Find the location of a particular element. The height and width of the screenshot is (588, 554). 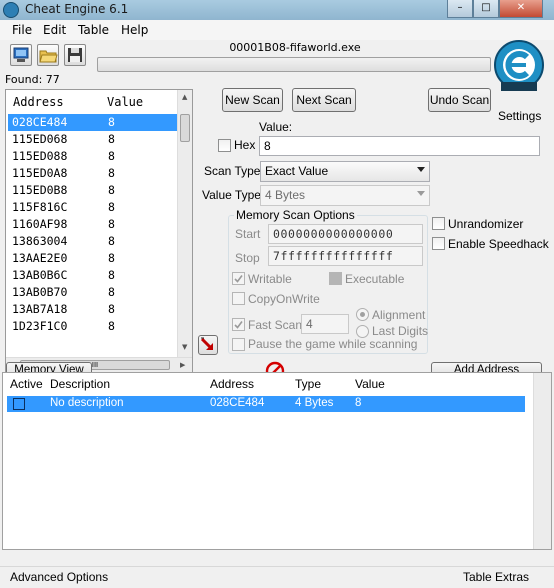

menu-edit: Edit is located at coordinates (54, 30).